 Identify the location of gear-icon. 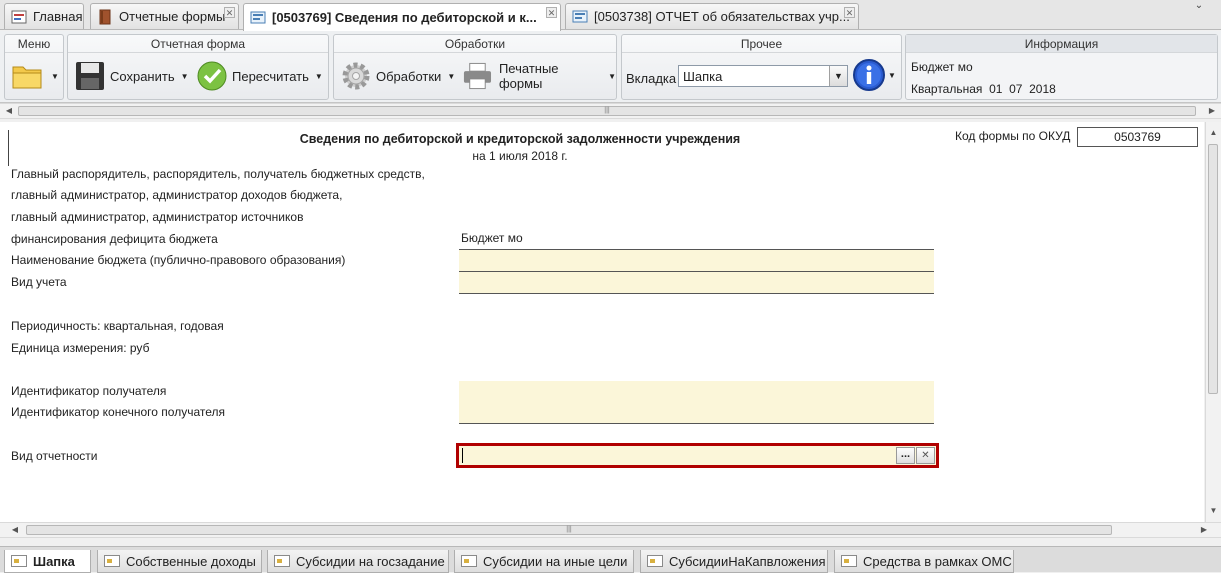
(356, 76).